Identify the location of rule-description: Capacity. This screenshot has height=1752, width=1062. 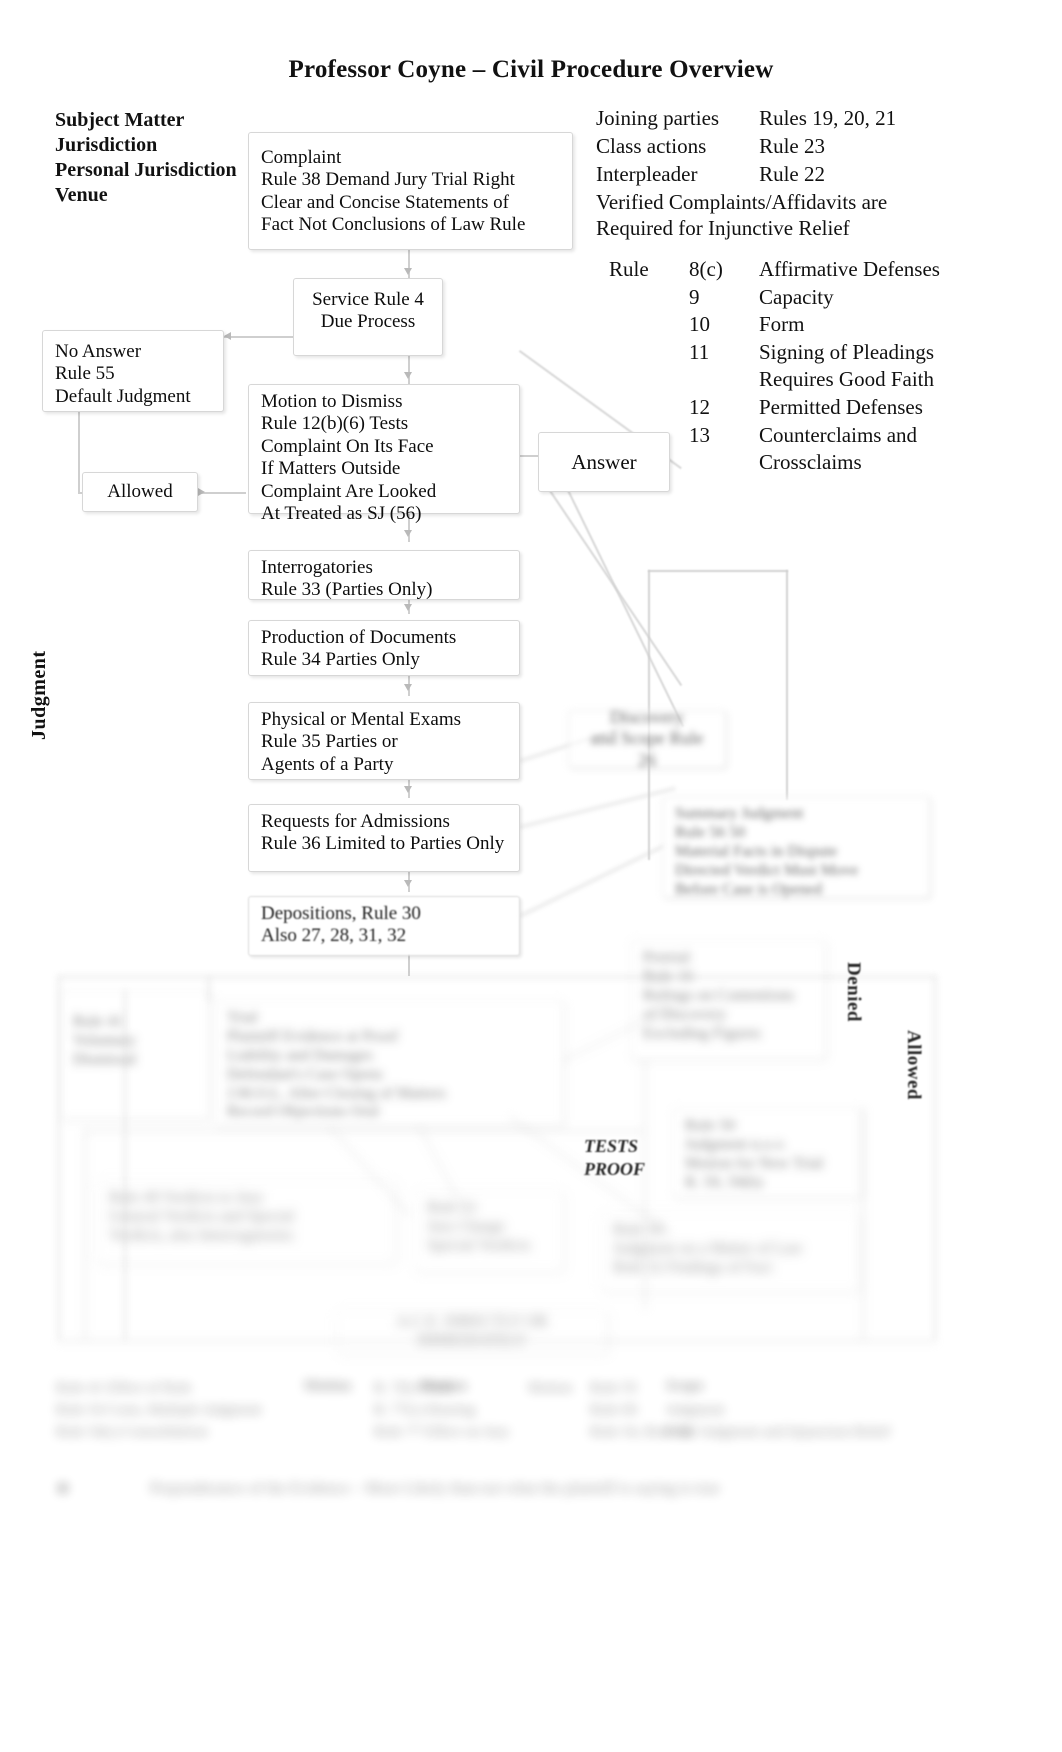
(796, 296).